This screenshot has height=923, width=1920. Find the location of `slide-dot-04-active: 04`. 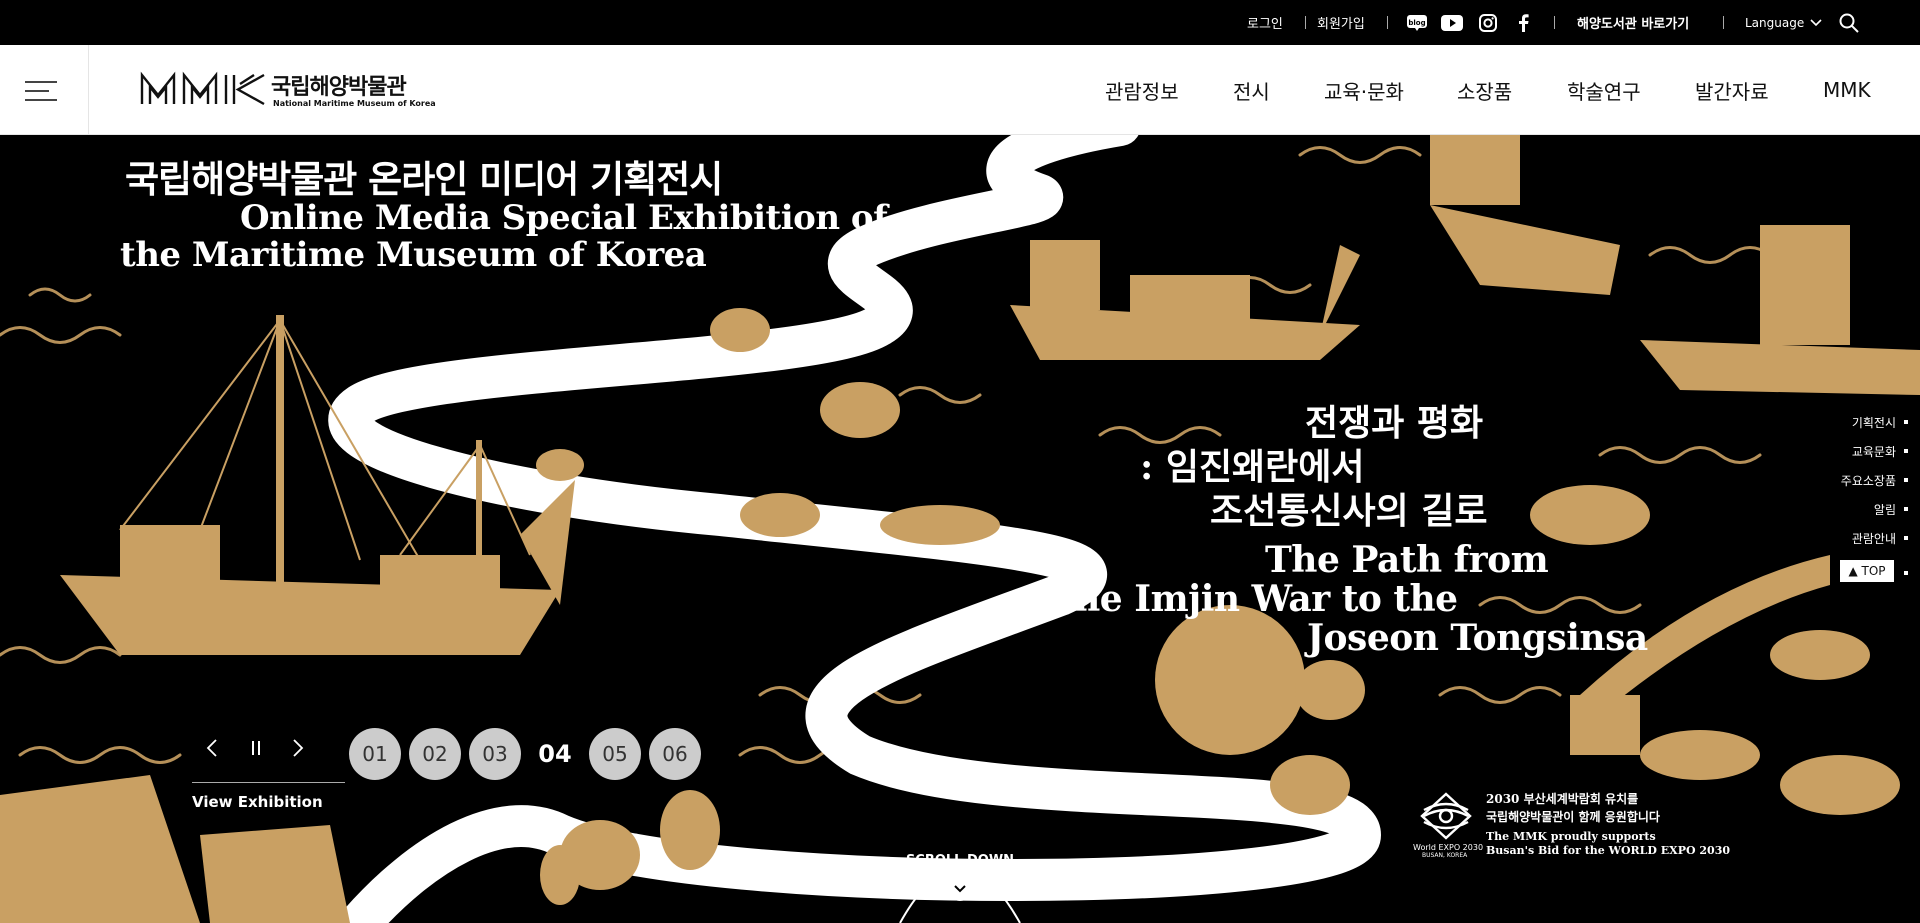

slide-dot-04-active: 04 is located at coordinates (555, 754).